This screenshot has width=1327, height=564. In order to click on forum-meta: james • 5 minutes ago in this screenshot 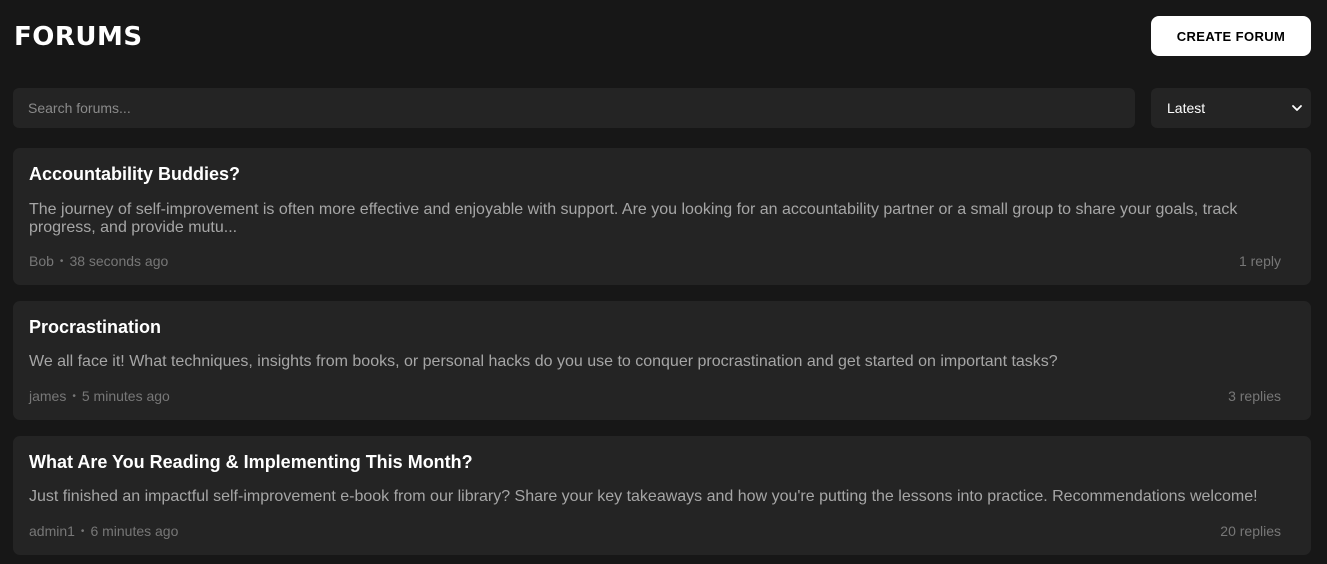, I will do `click(99, 396)`.